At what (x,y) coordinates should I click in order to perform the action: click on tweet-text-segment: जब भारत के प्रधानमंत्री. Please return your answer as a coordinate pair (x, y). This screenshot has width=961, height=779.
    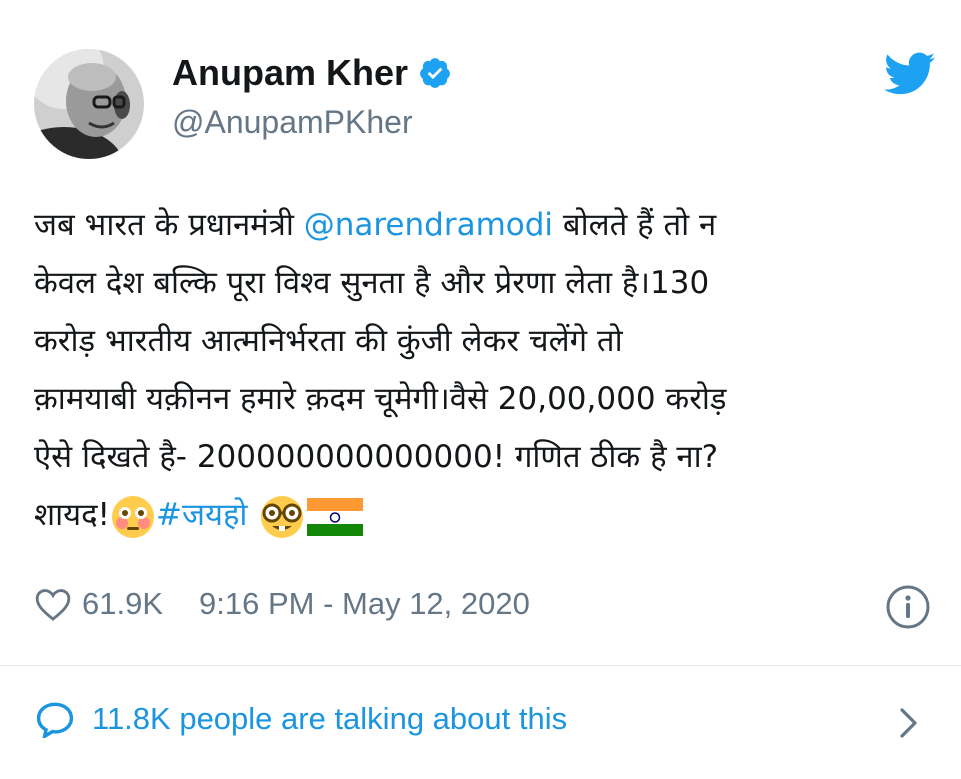
    Looking at the image, I should click on (169, 225).